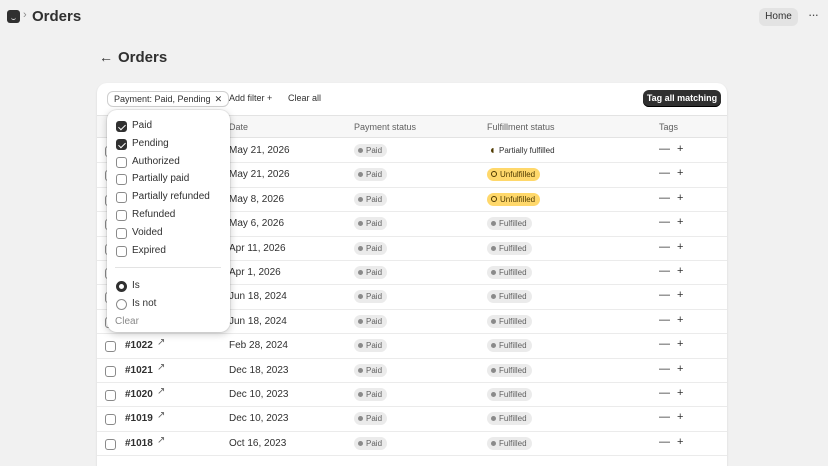 This screenshot has width=828, height=466. I want to click on fulfillment-status-badge: Partially fulfilled, so click(523, 150).